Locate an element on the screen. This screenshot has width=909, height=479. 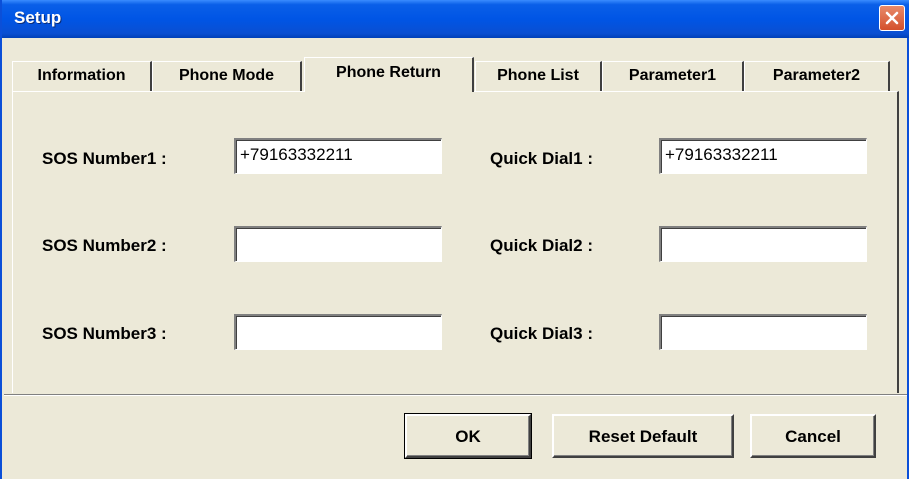
tab-label: Parameter1 is located at coordinates (672, 75).